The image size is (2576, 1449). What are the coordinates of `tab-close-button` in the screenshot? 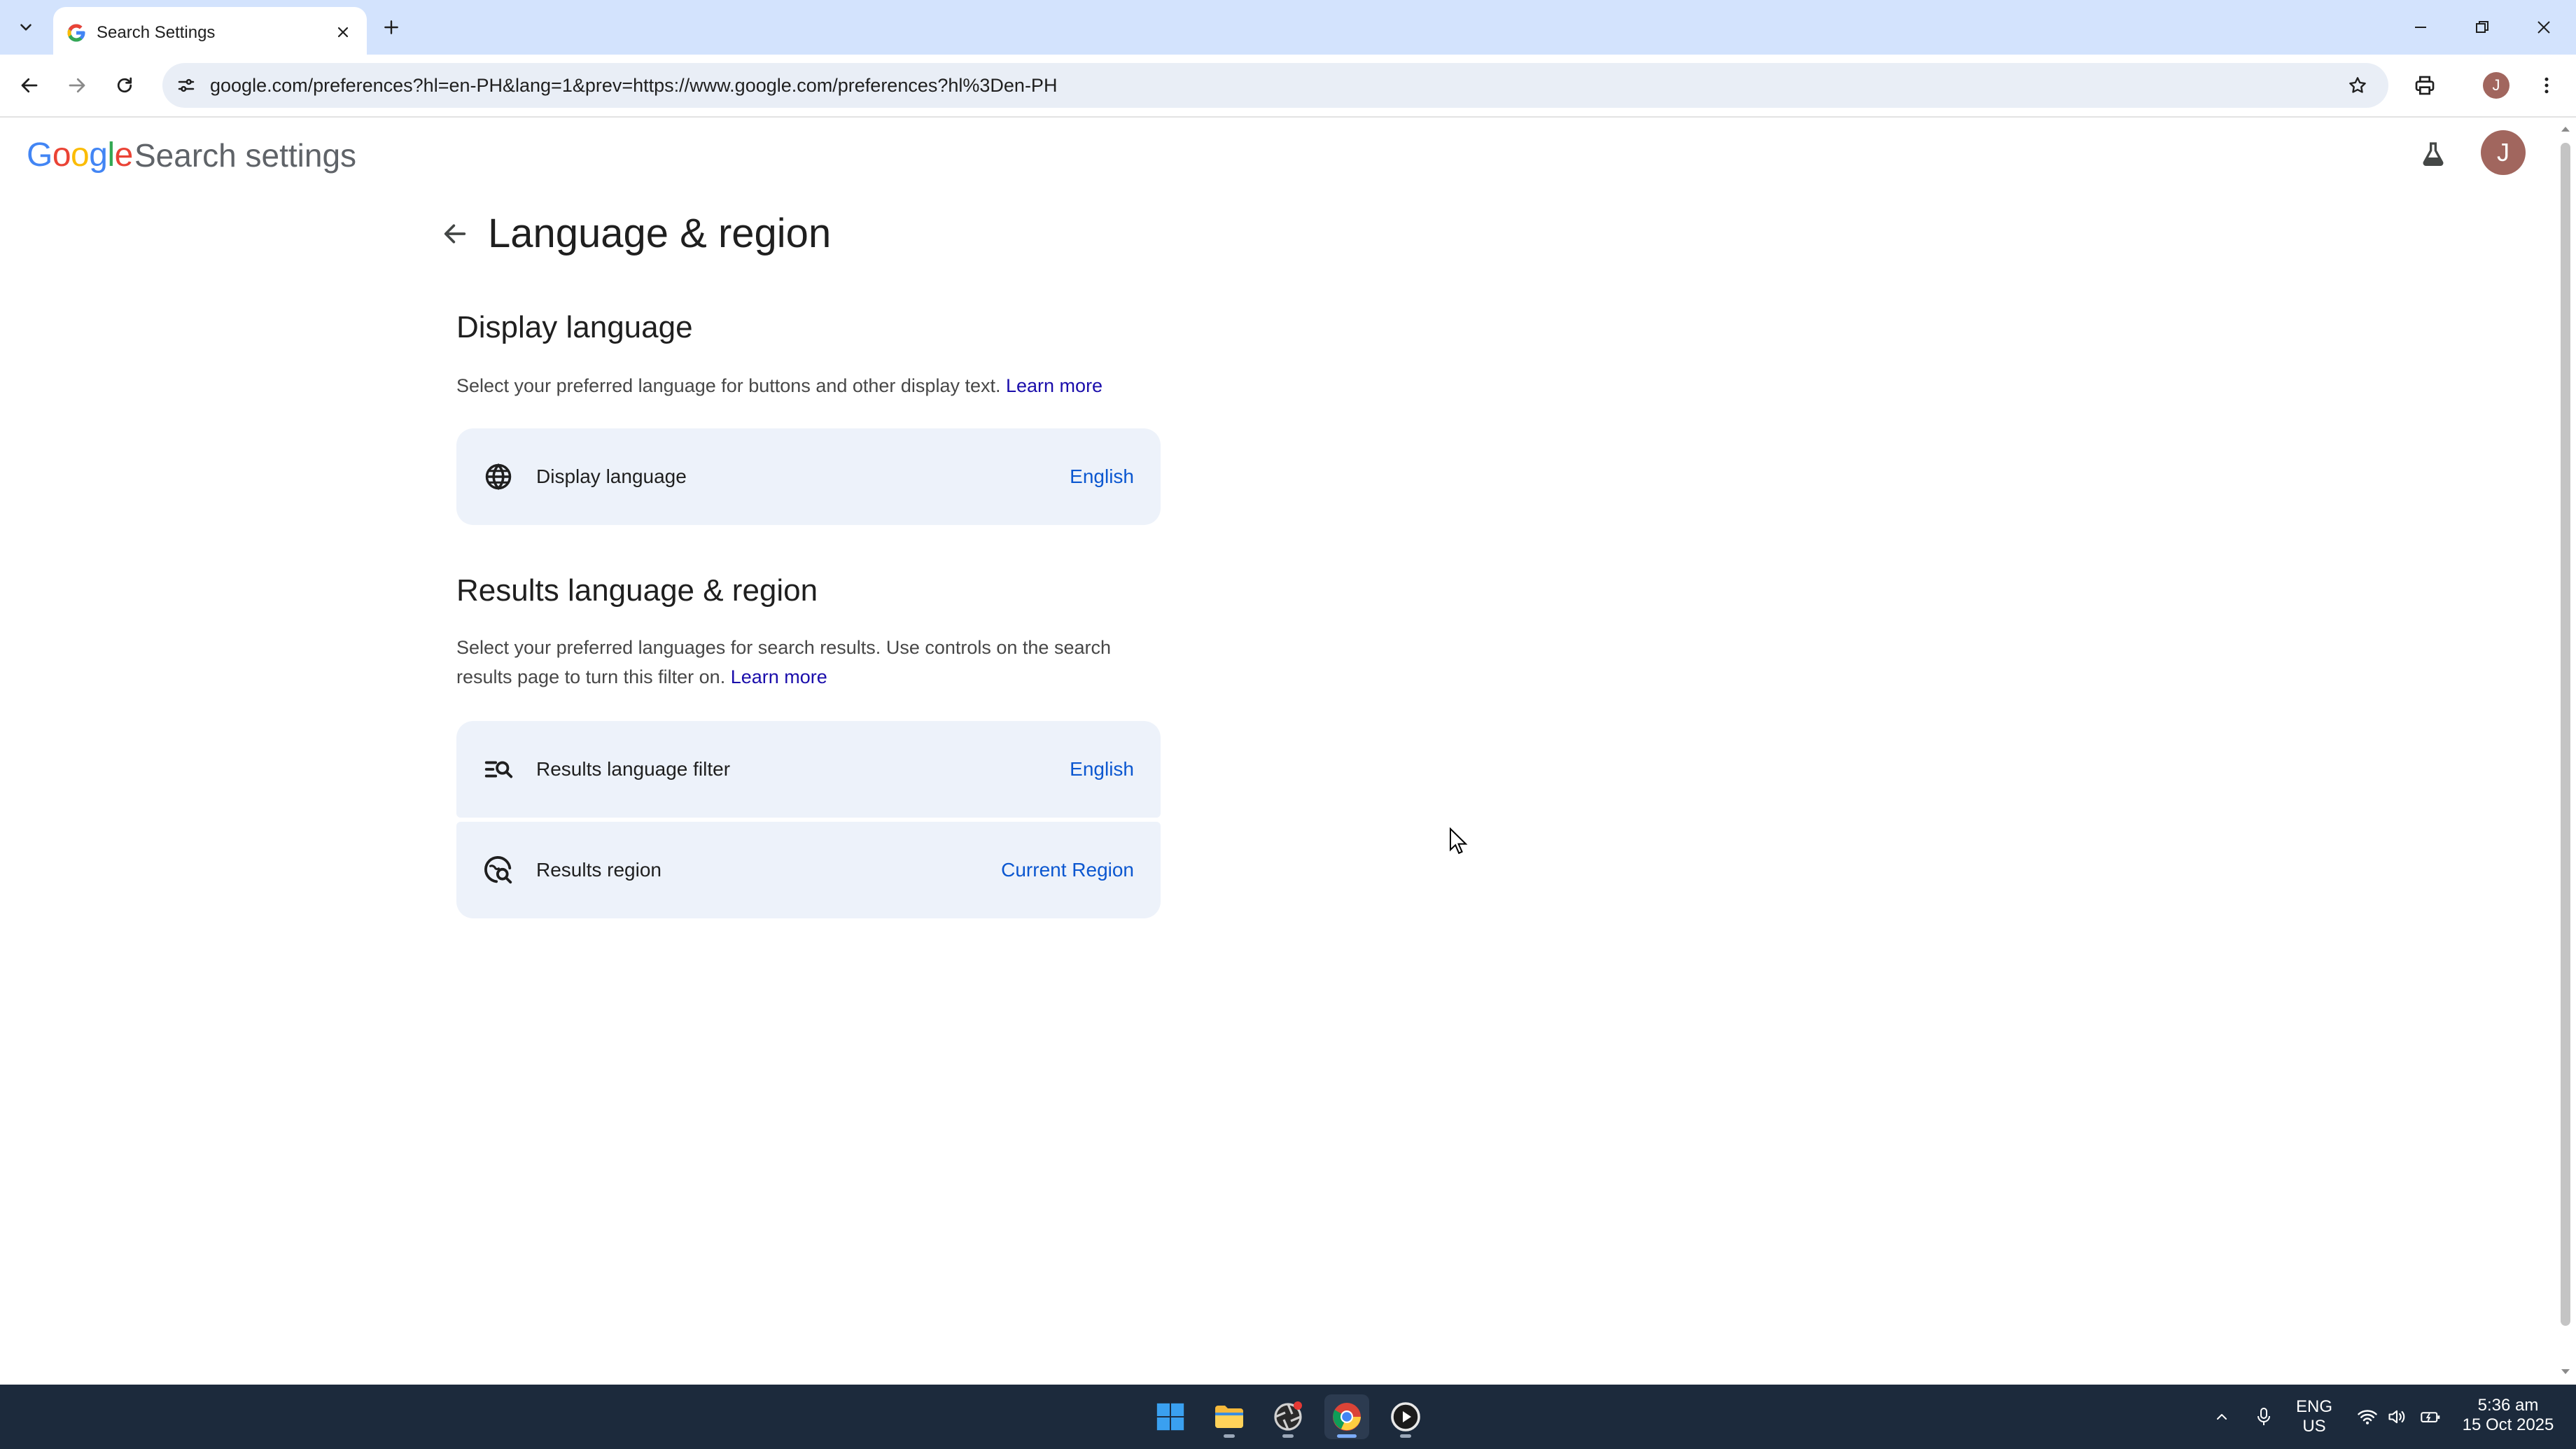 It's located at (343, 32).